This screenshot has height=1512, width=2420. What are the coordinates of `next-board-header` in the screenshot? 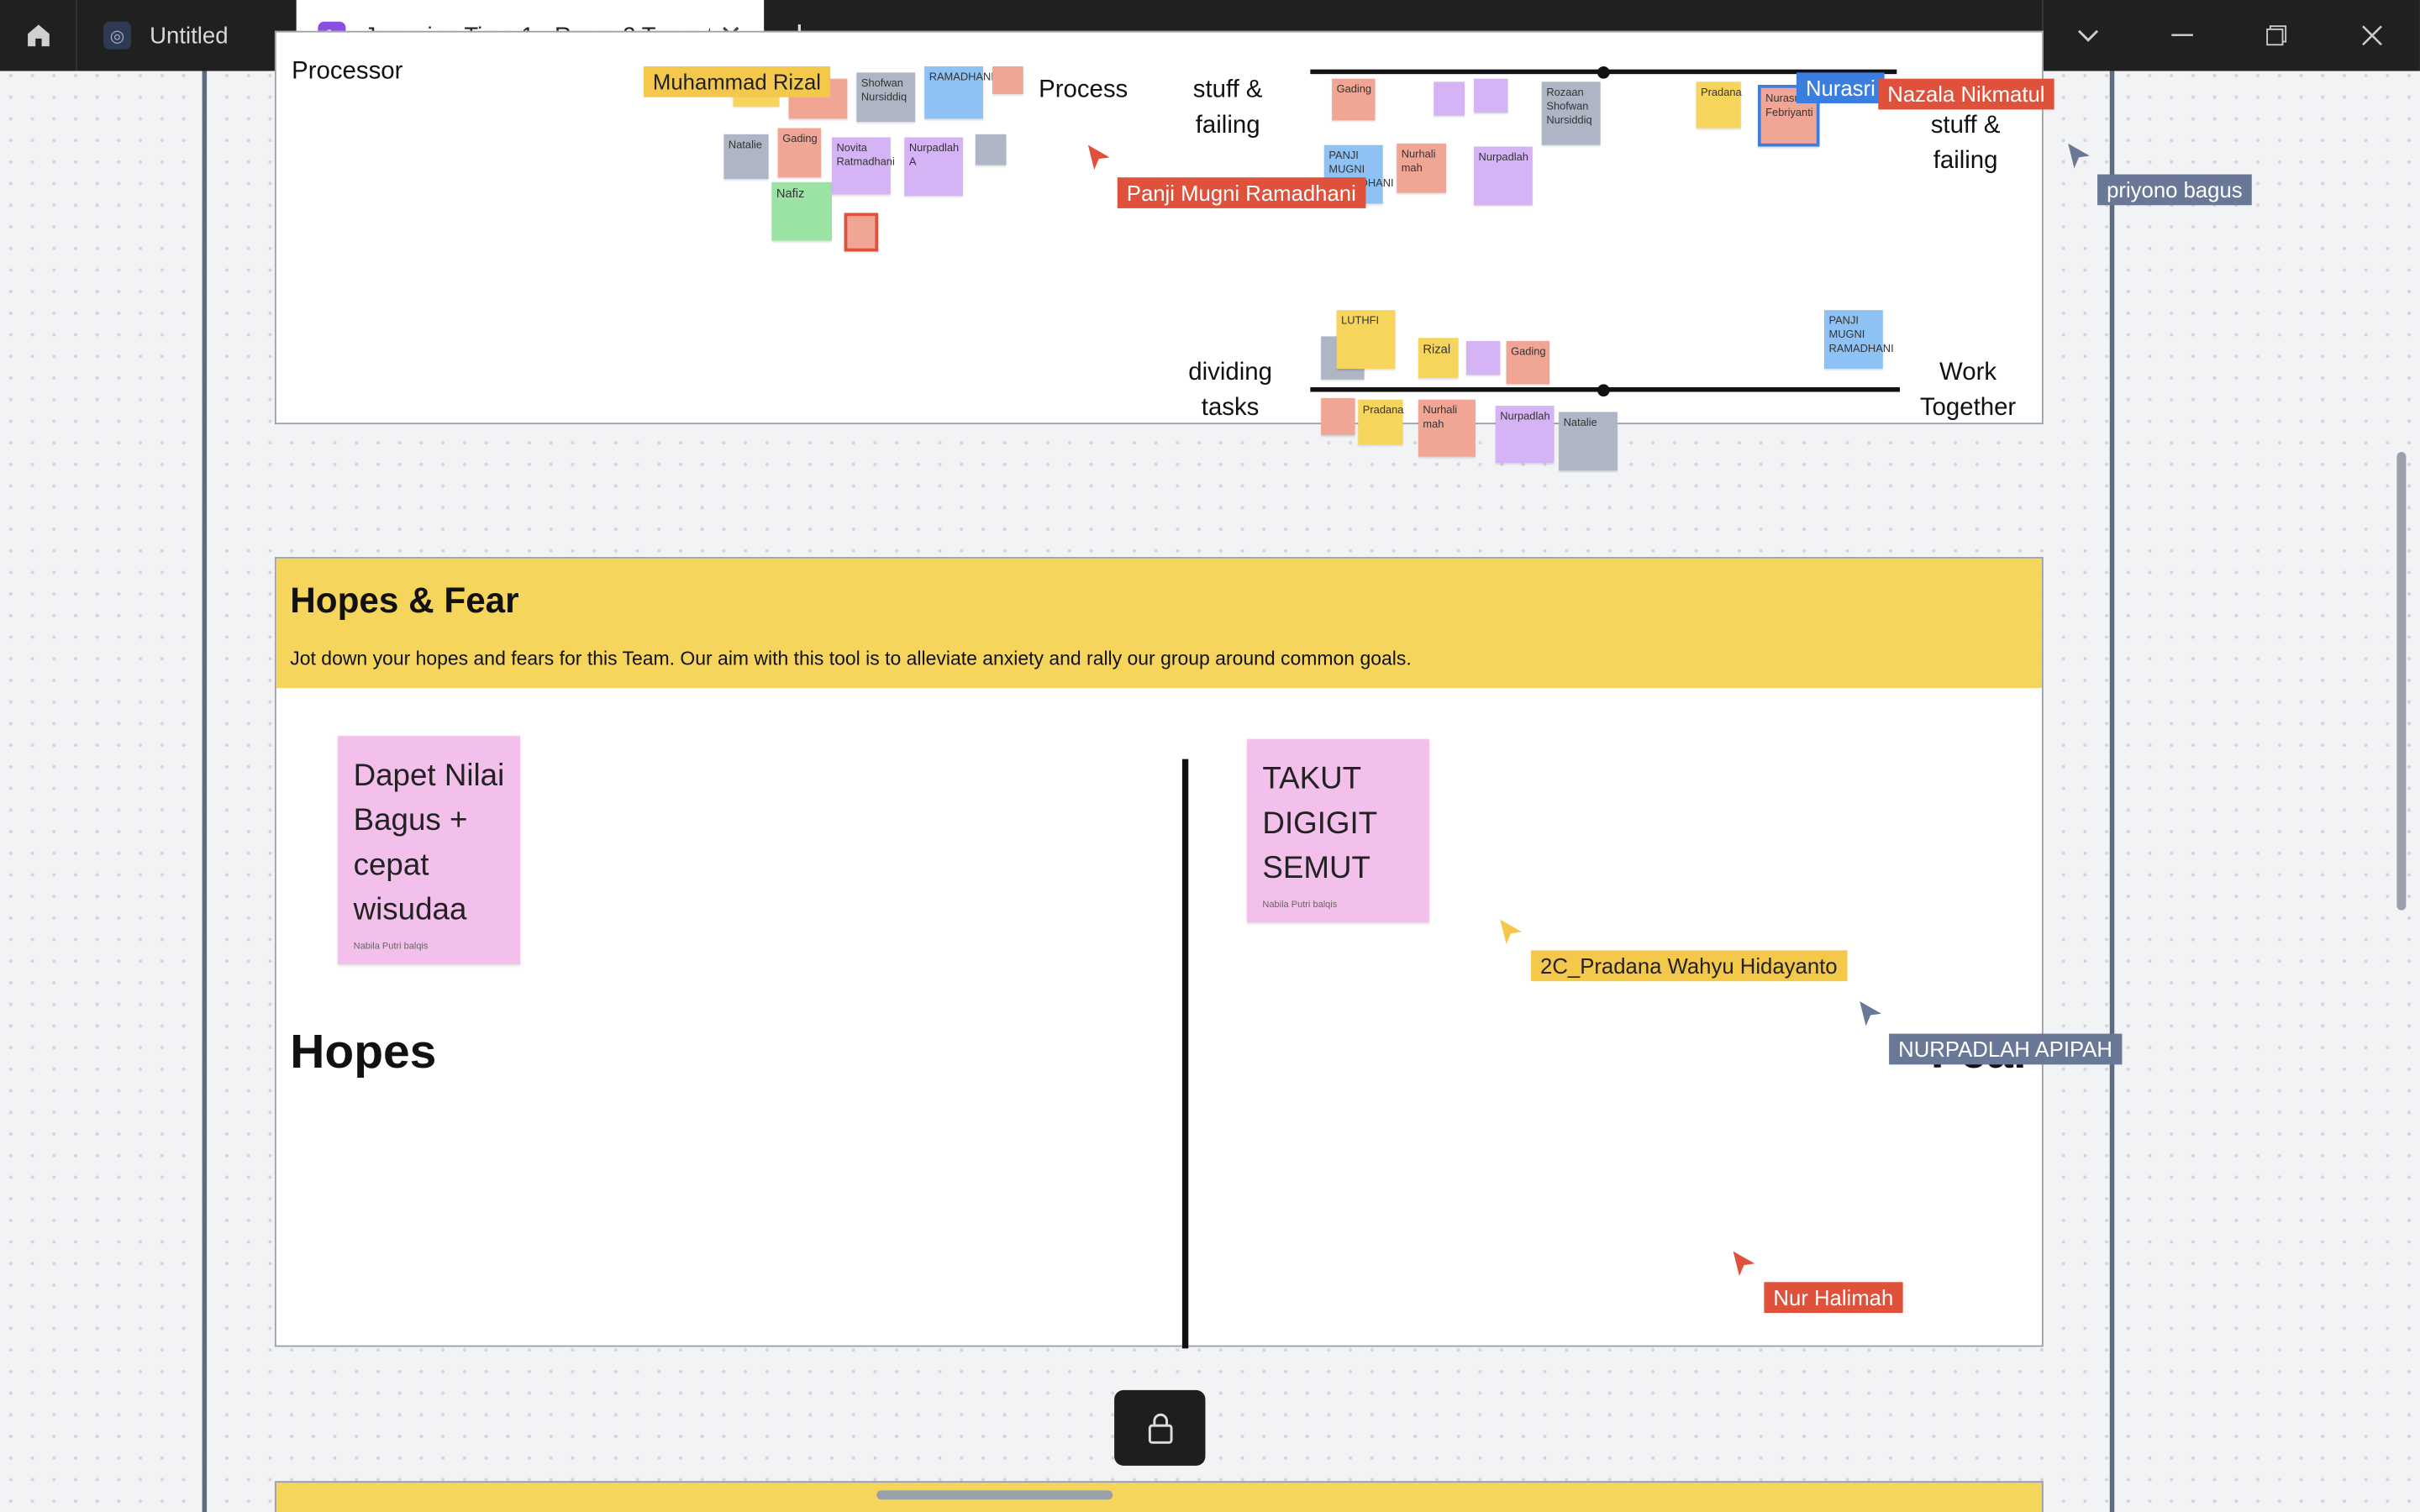 It's located at (1159, 1496).